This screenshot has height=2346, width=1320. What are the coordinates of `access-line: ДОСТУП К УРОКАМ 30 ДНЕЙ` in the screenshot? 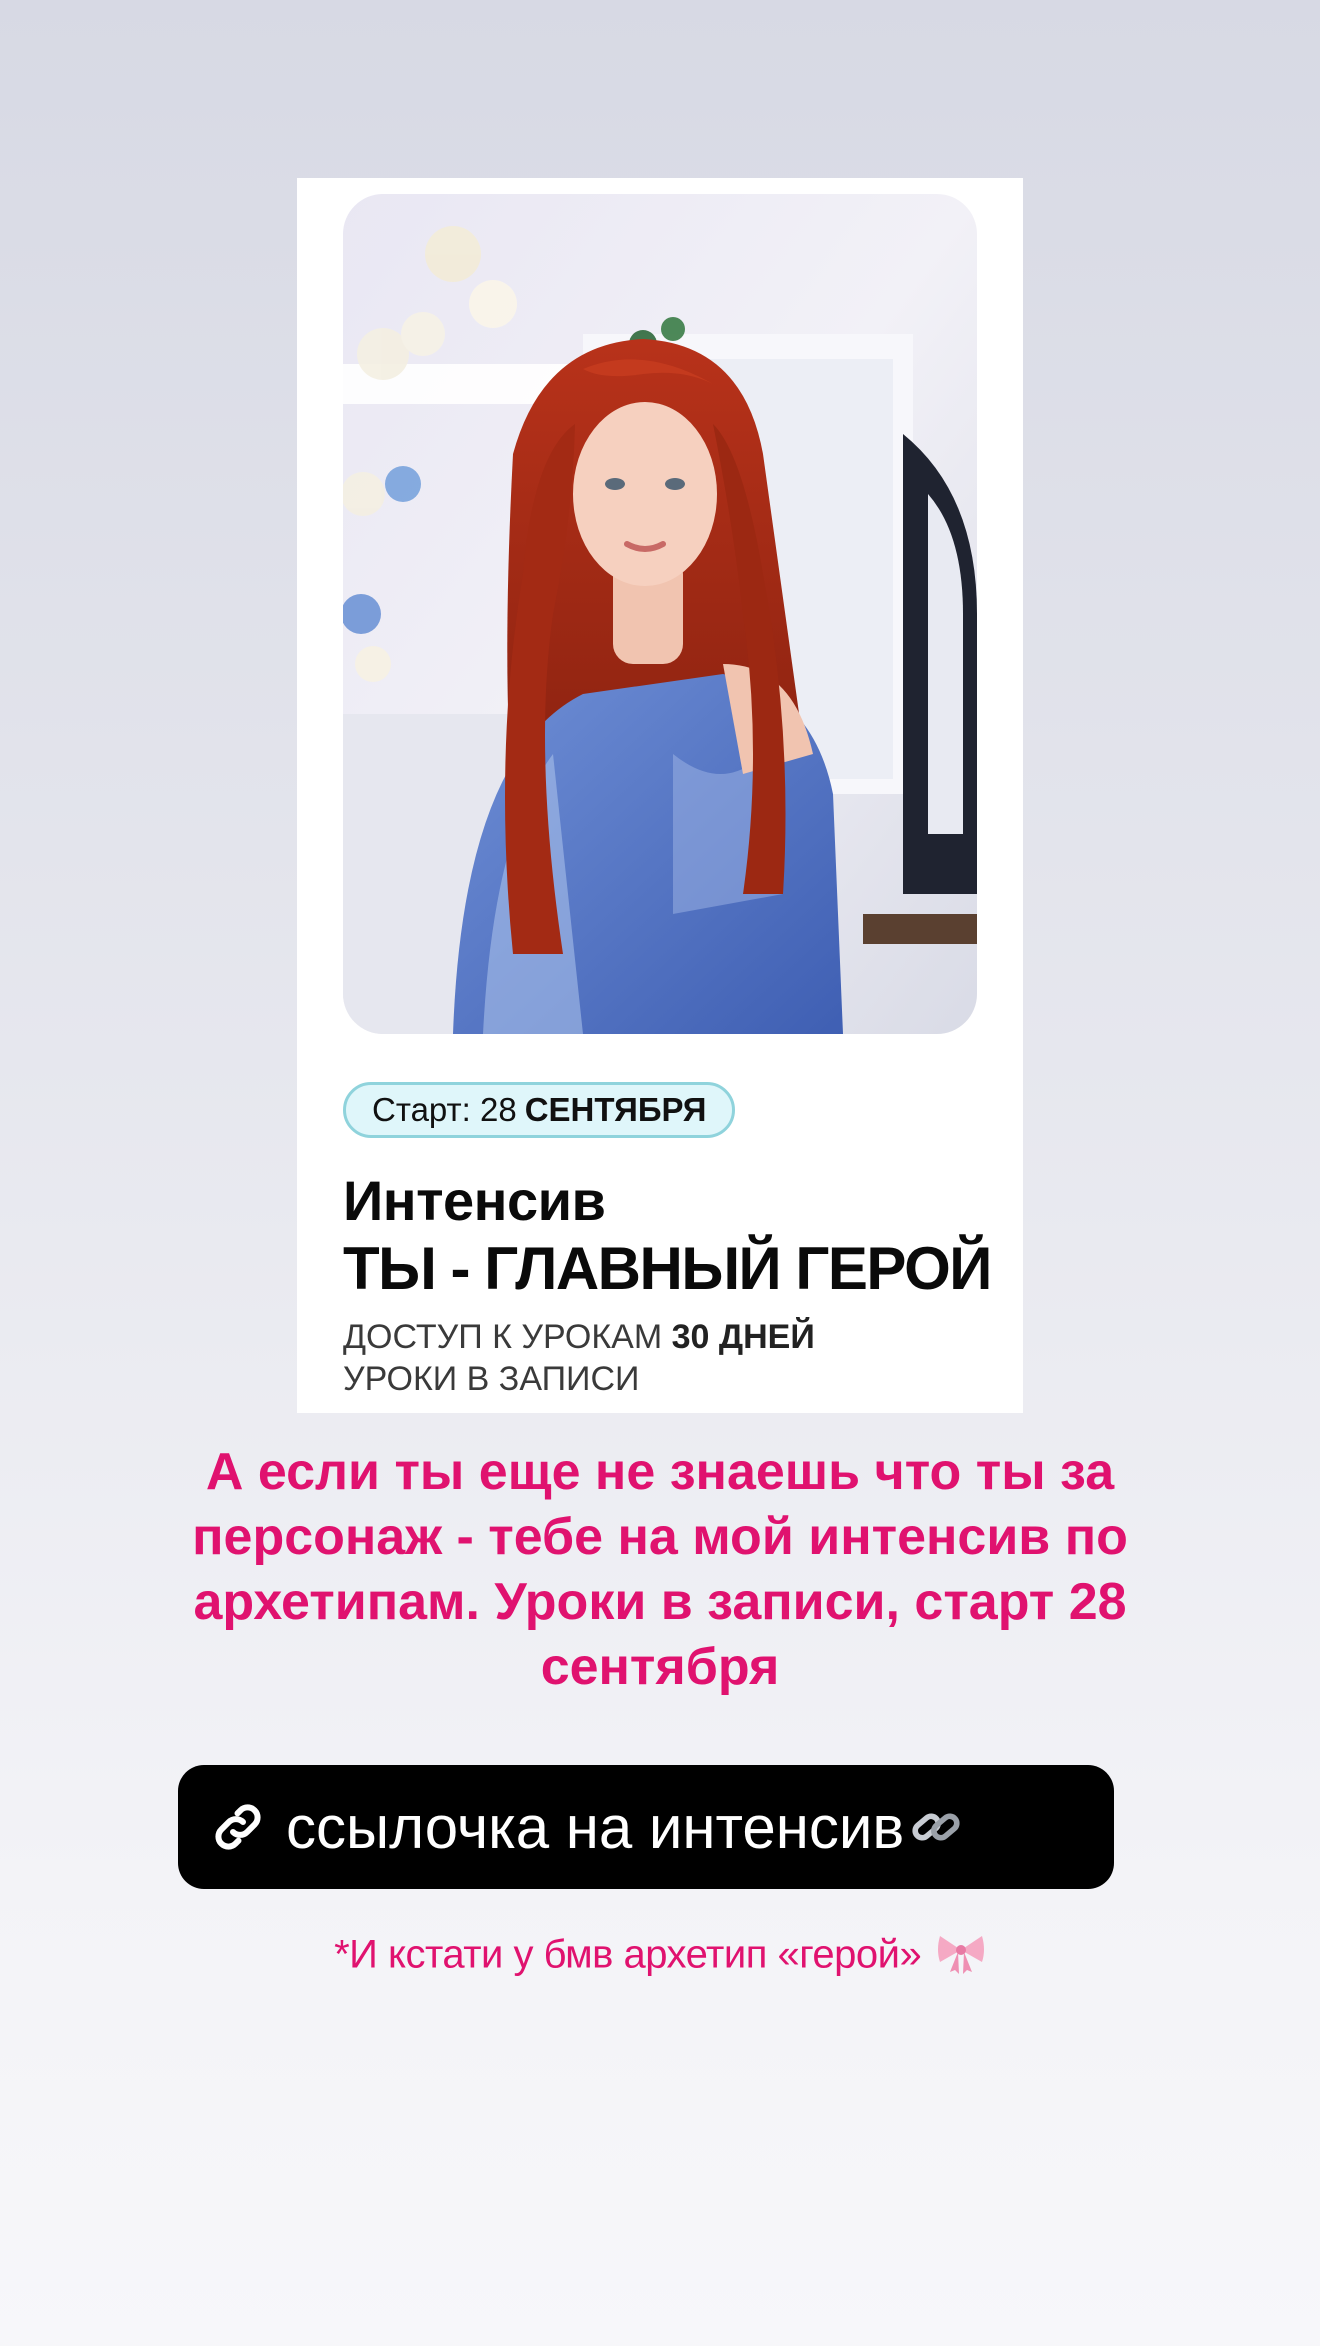 It's located at (579, 1337).